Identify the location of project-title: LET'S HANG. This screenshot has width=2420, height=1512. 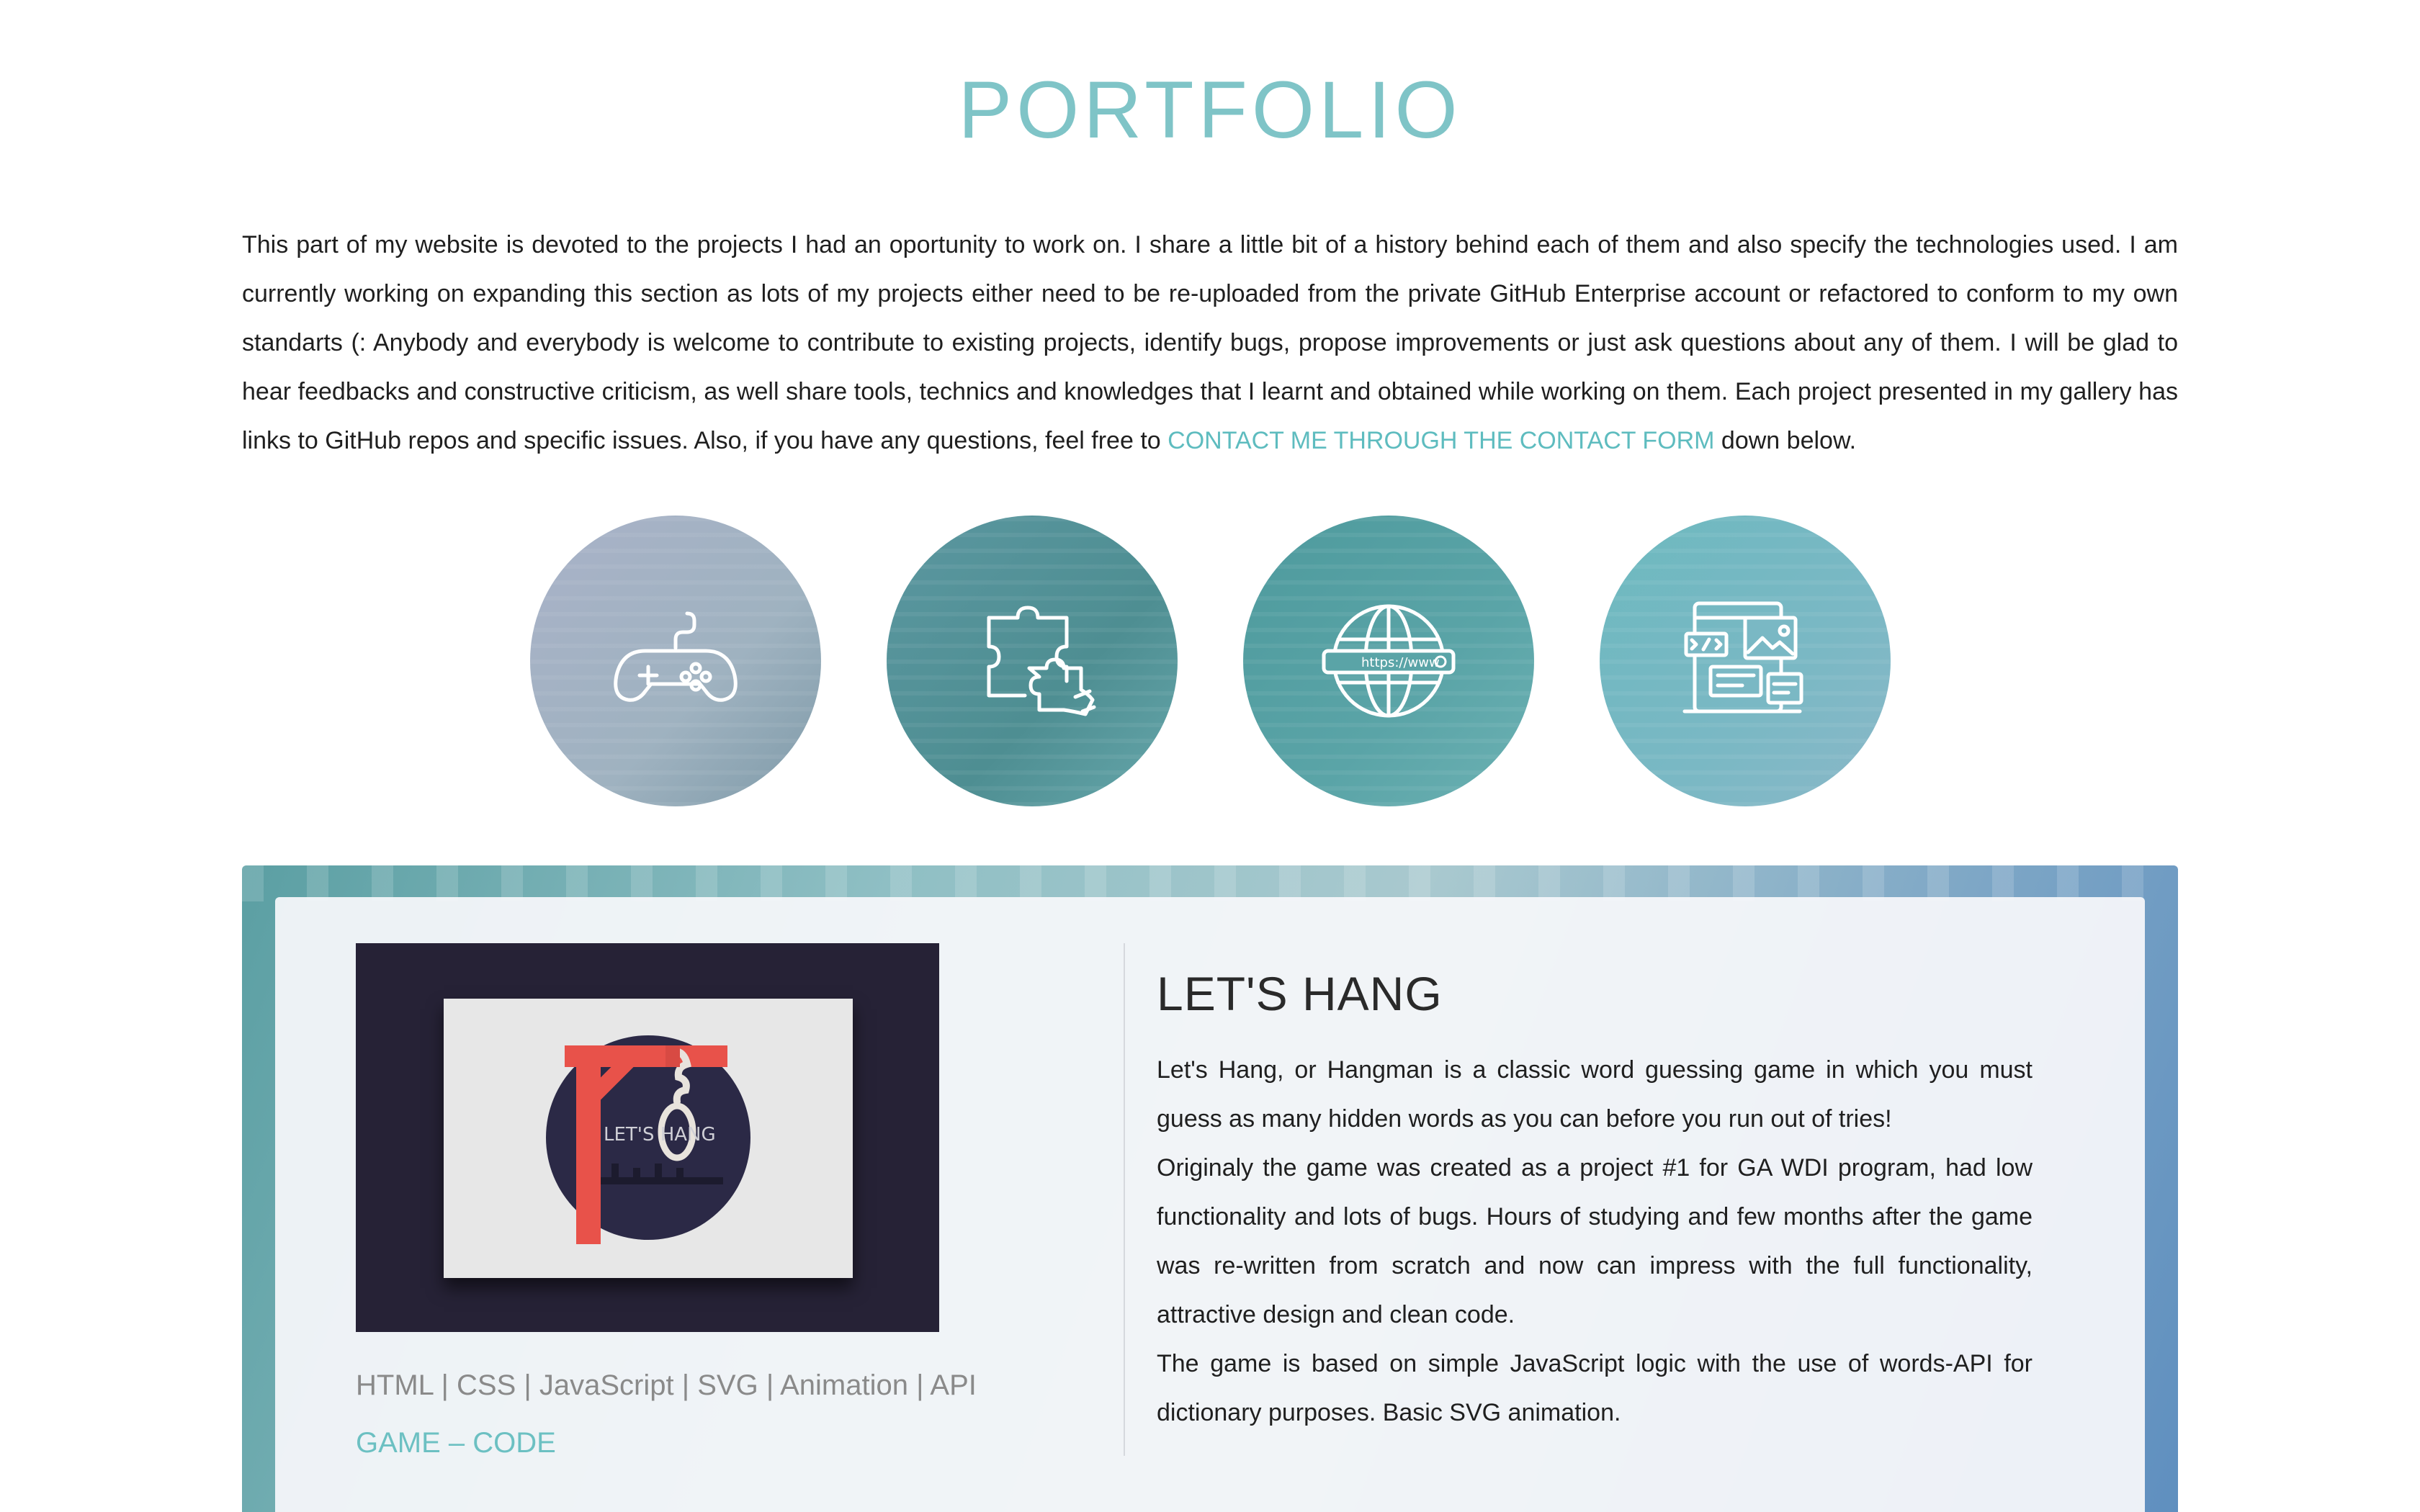
(1300, 993).